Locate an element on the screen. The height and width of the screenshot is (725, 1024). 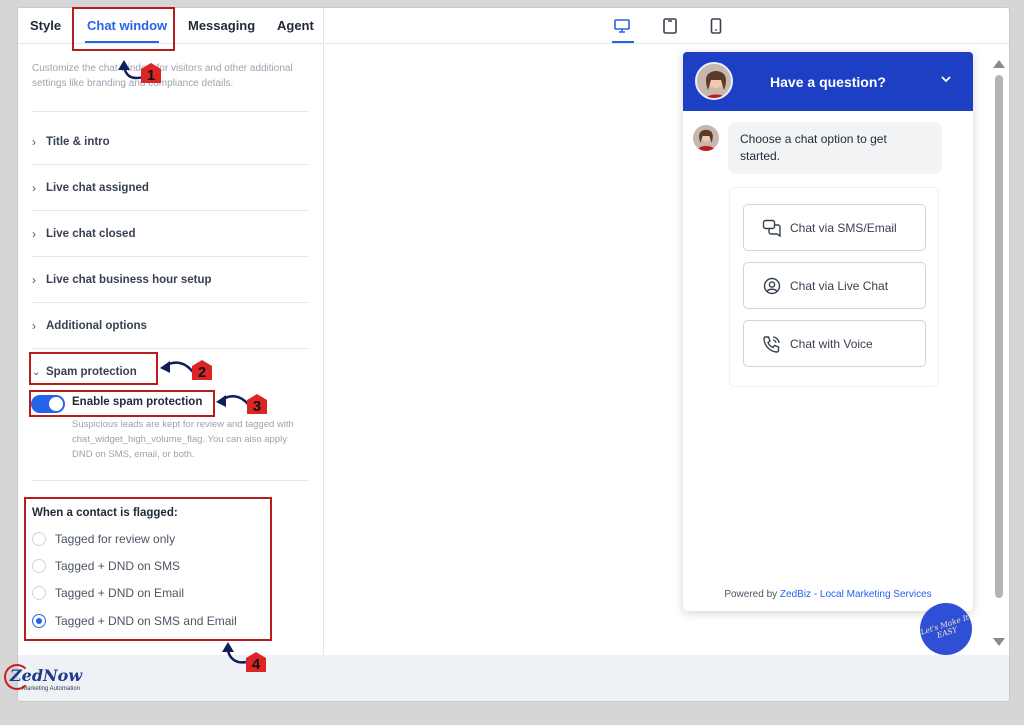
lets-make-it-easy-badge: Let's Make It EASY is located at coordinates (945, 629).